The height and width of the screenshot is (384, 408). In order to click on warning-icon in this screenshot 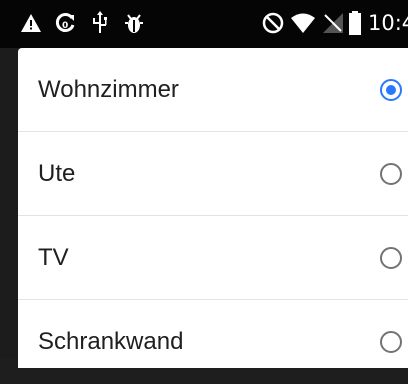, I will do `click(31, 23)`.